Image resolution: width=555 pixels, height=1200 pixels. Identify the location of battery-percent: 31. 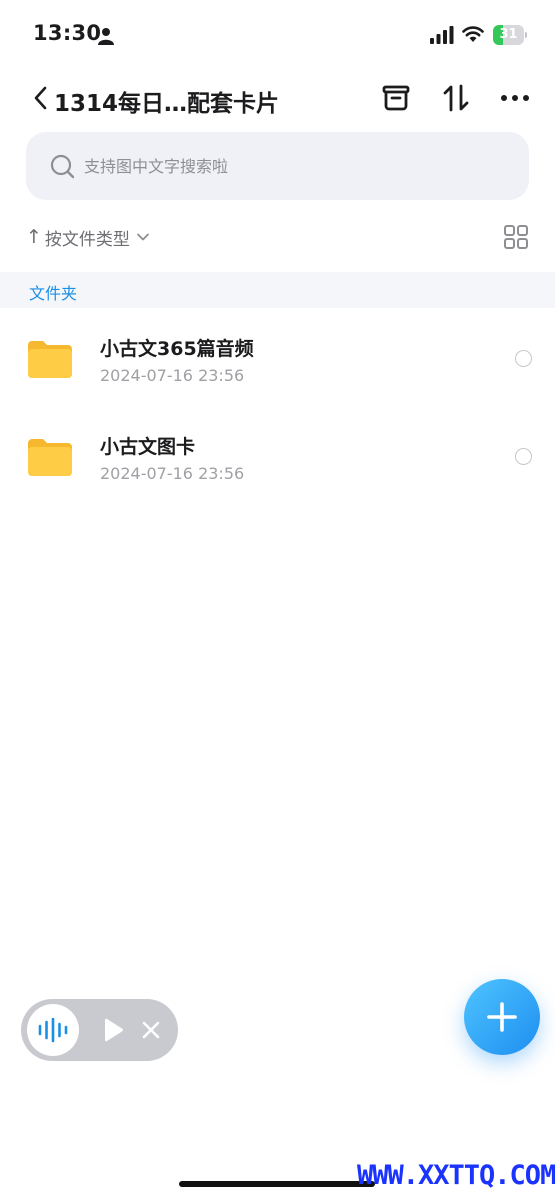
(508, 34).